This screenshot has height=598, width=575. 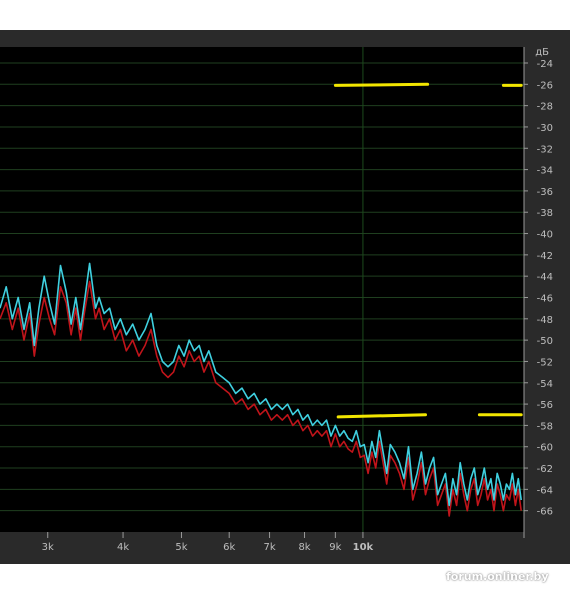 What do you see at coordinates (545, 107) in the screenshot?
I see `y-tick-label: -28` at bounding box center [545, 107].